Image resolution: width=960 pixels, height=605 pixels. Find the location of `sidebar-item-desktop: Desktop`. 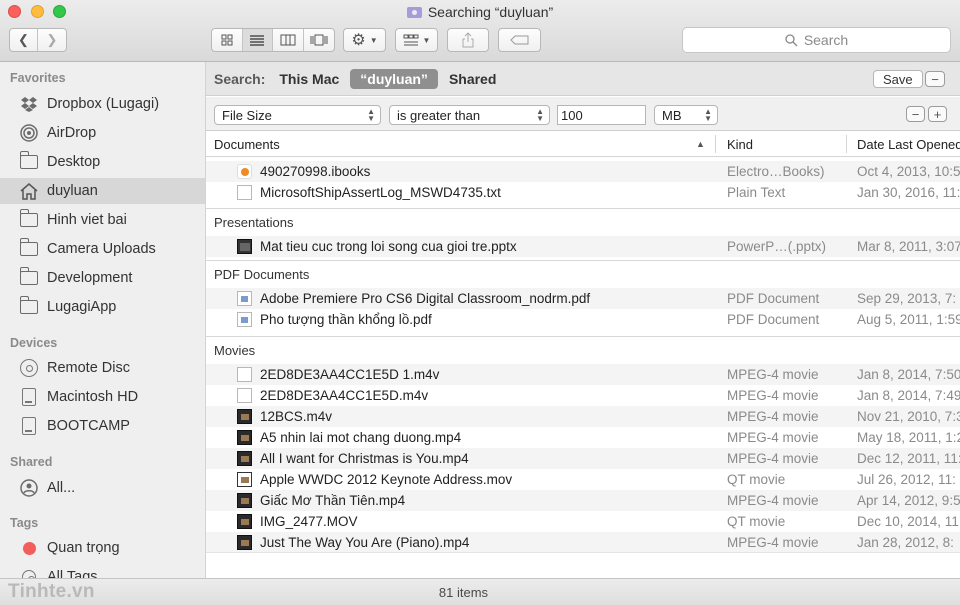

sidebar-item-desktop: Desktop is located at coordinates (102, 162).